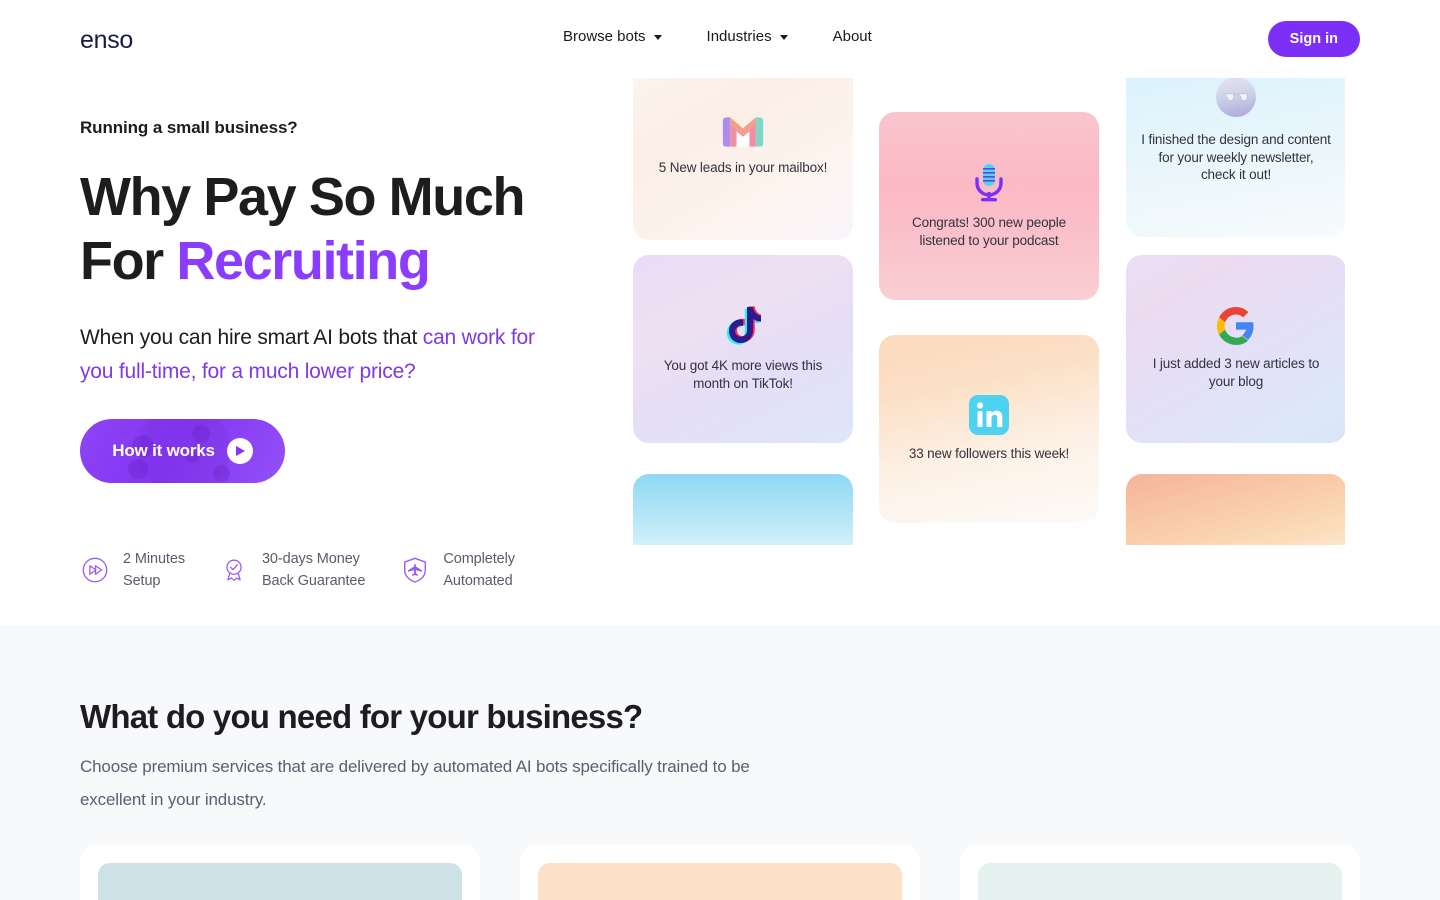  I want to click on headline-accent-word: Recruiting, so click(303, 260).